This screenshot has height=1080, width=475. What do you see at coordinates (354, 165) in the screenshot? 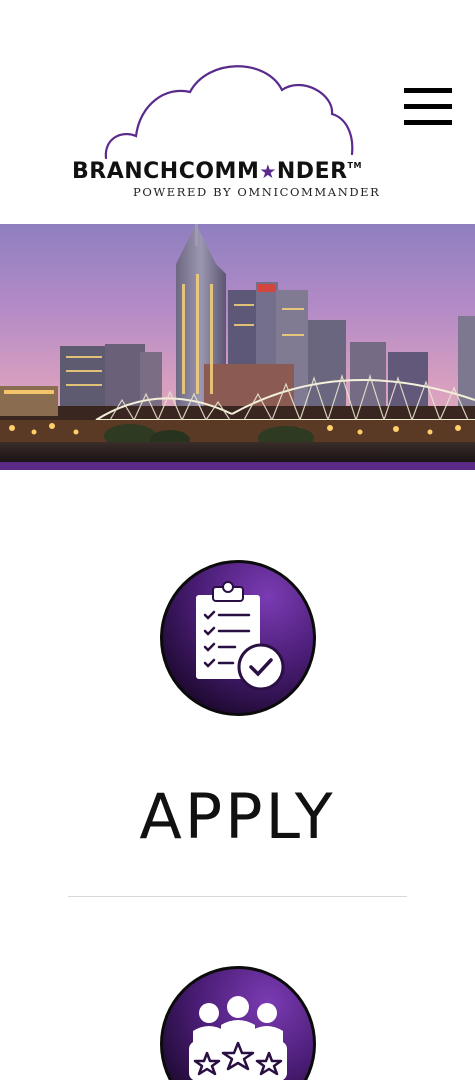
I see `trademark-symbol: TM` at bounding box center [354, 165].